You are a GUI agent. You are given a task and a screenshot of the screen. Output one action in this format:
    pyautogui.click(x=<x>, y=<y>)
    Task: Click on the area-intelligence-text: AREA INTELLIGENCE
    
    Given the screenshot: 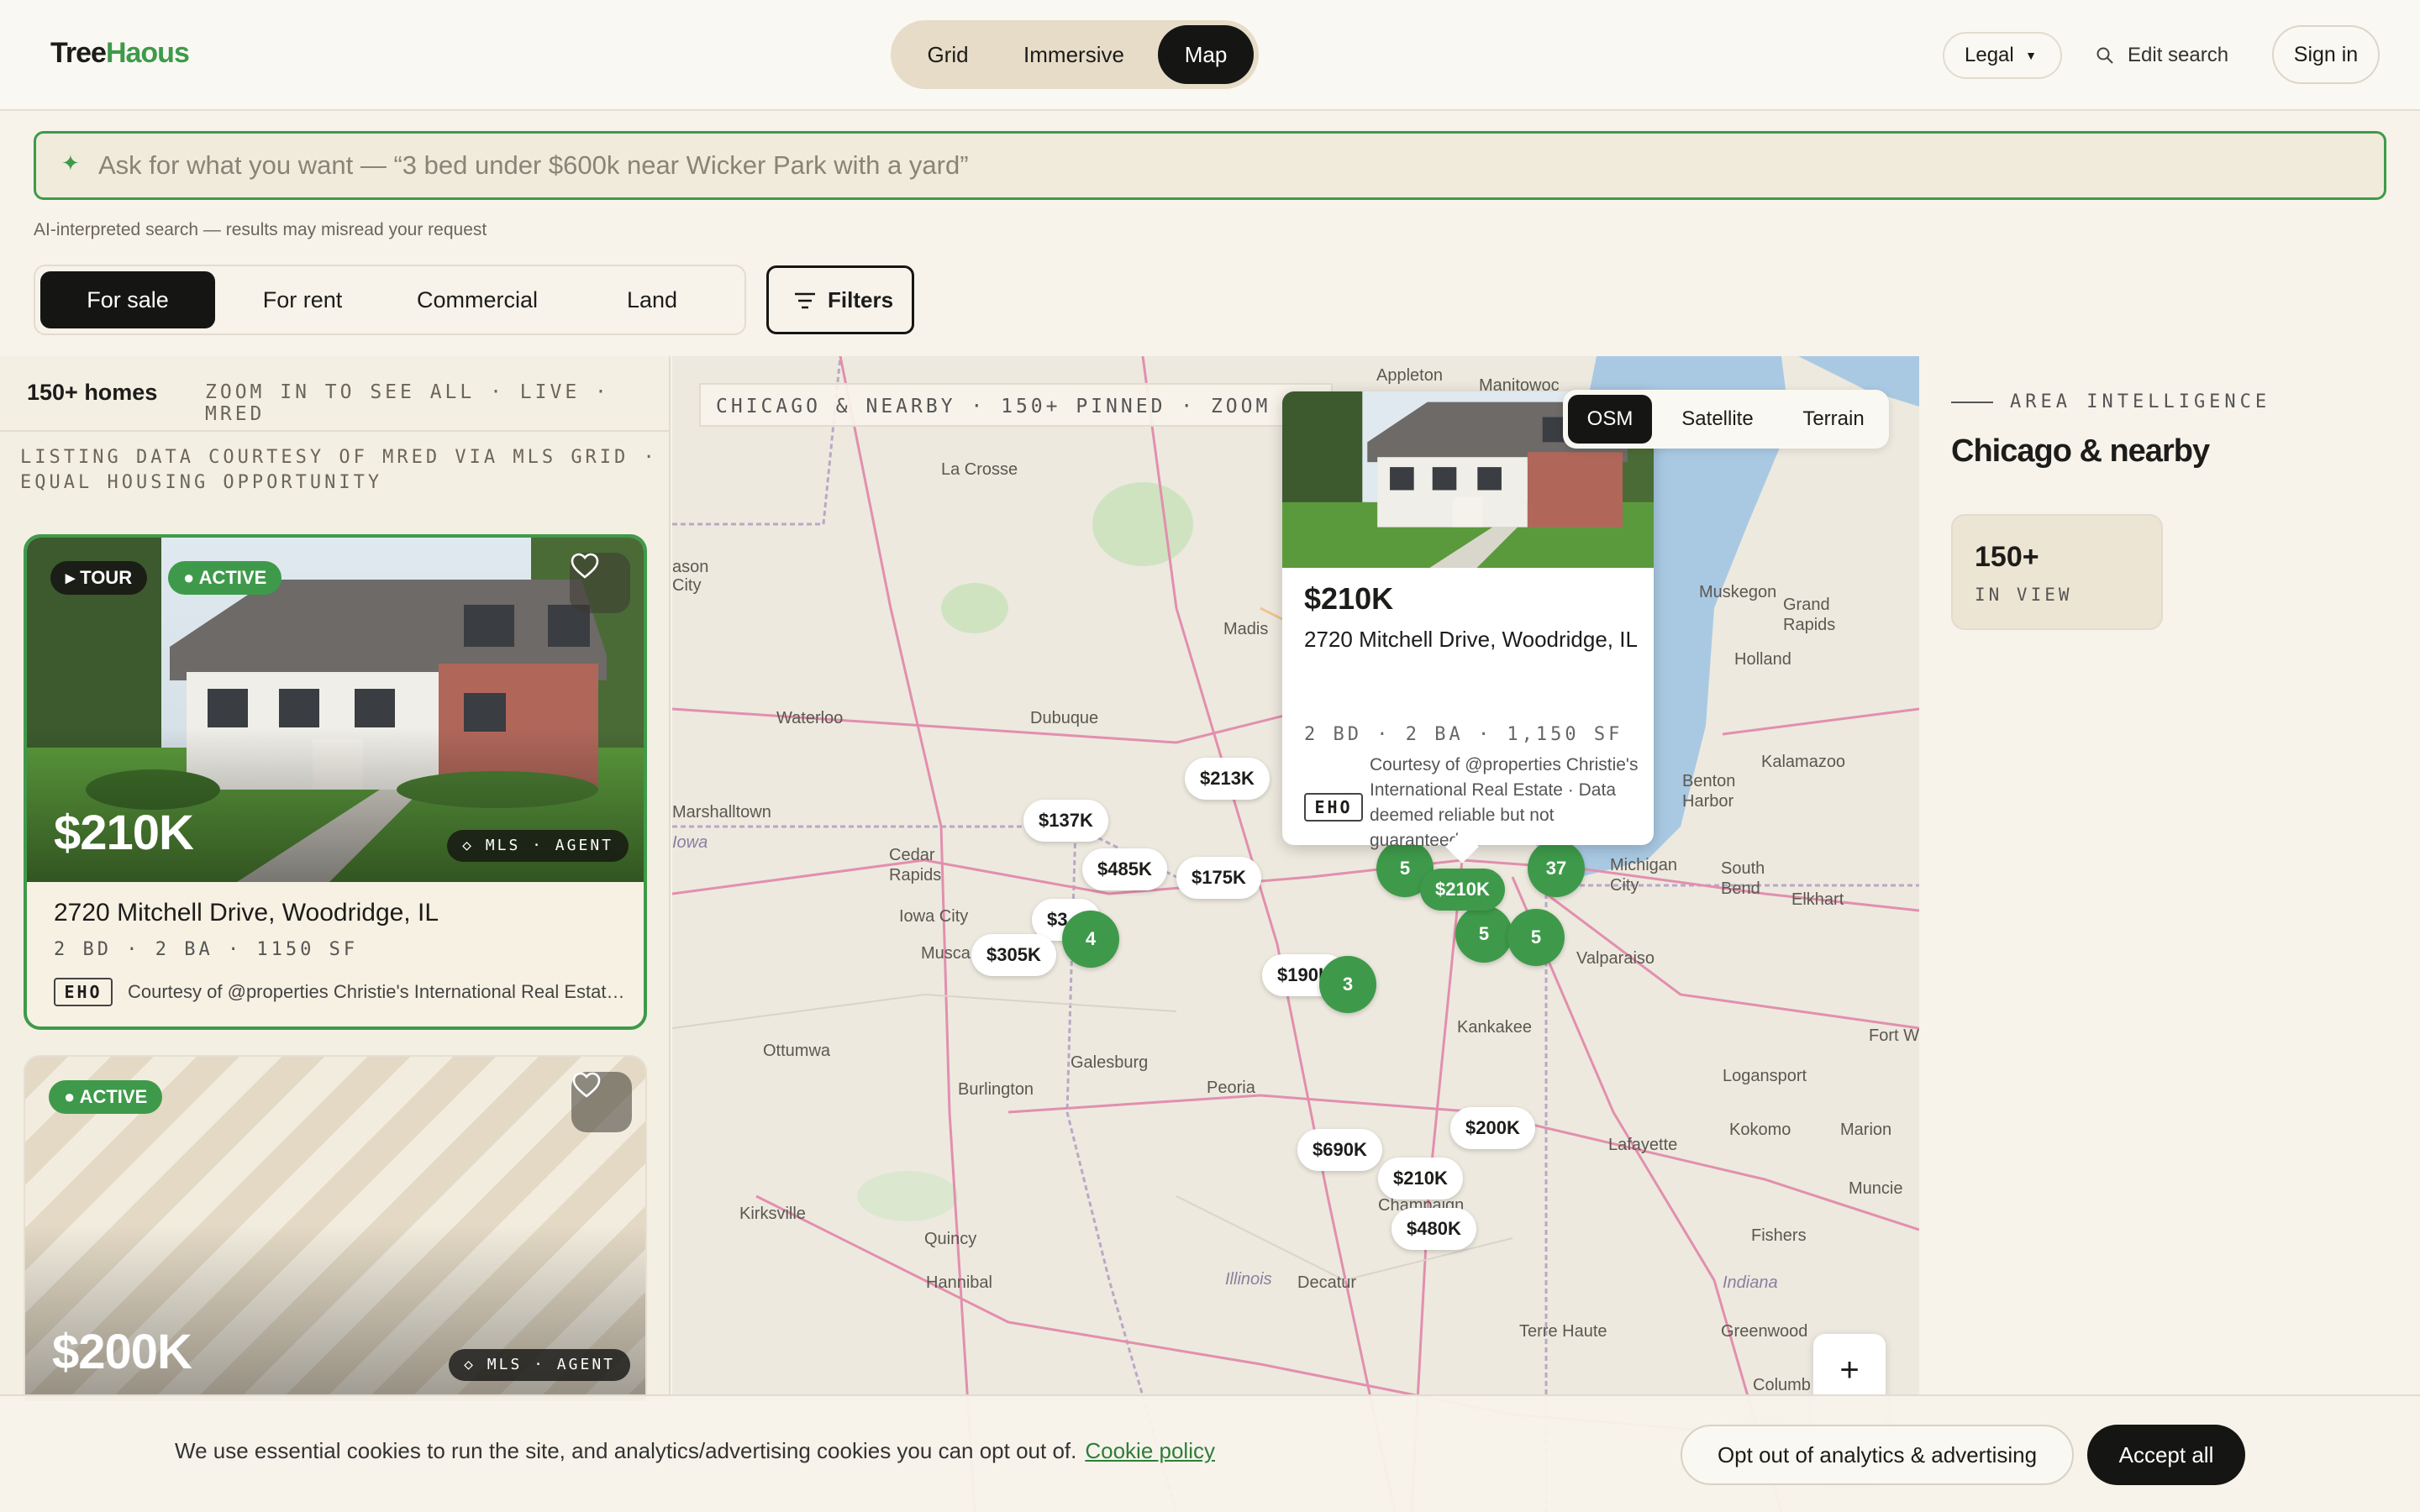 What is the action you would take?
    pyautogui.click(x=2141, y=401)
    